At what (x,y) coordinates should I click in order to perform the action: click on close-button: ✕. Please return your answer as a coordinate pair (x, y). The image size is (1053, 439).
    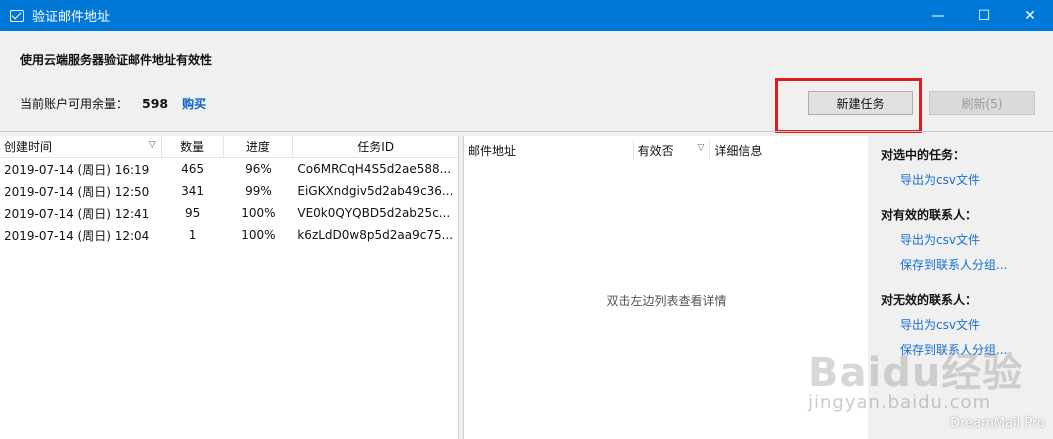
    Looking at the image, I should click on (1030, 15).